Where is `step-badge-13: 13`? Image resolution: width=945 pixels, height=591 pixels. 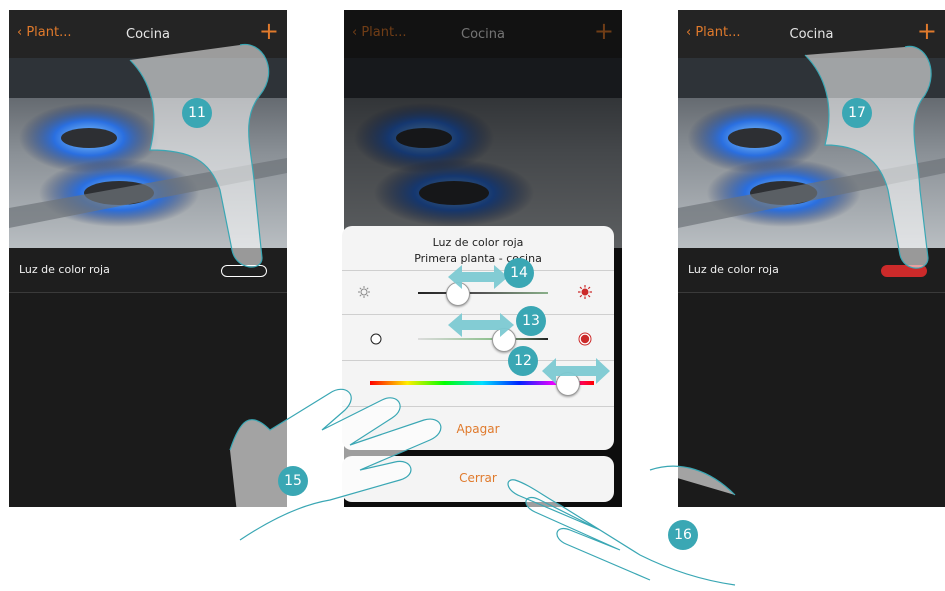 step-badge-13: 13 is located at coordinates (531, 321).